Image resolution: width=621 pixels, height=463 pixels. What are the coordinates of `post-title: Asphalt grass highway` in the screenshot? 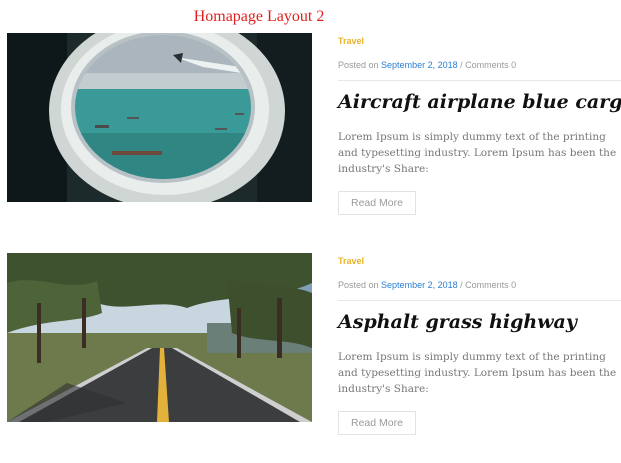 It's located at (479, 324).